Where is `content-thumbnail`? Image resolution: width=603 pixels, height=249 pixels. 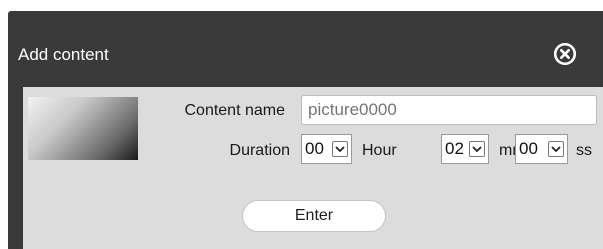
content-thumbnail is located at coordinates (83, 128).